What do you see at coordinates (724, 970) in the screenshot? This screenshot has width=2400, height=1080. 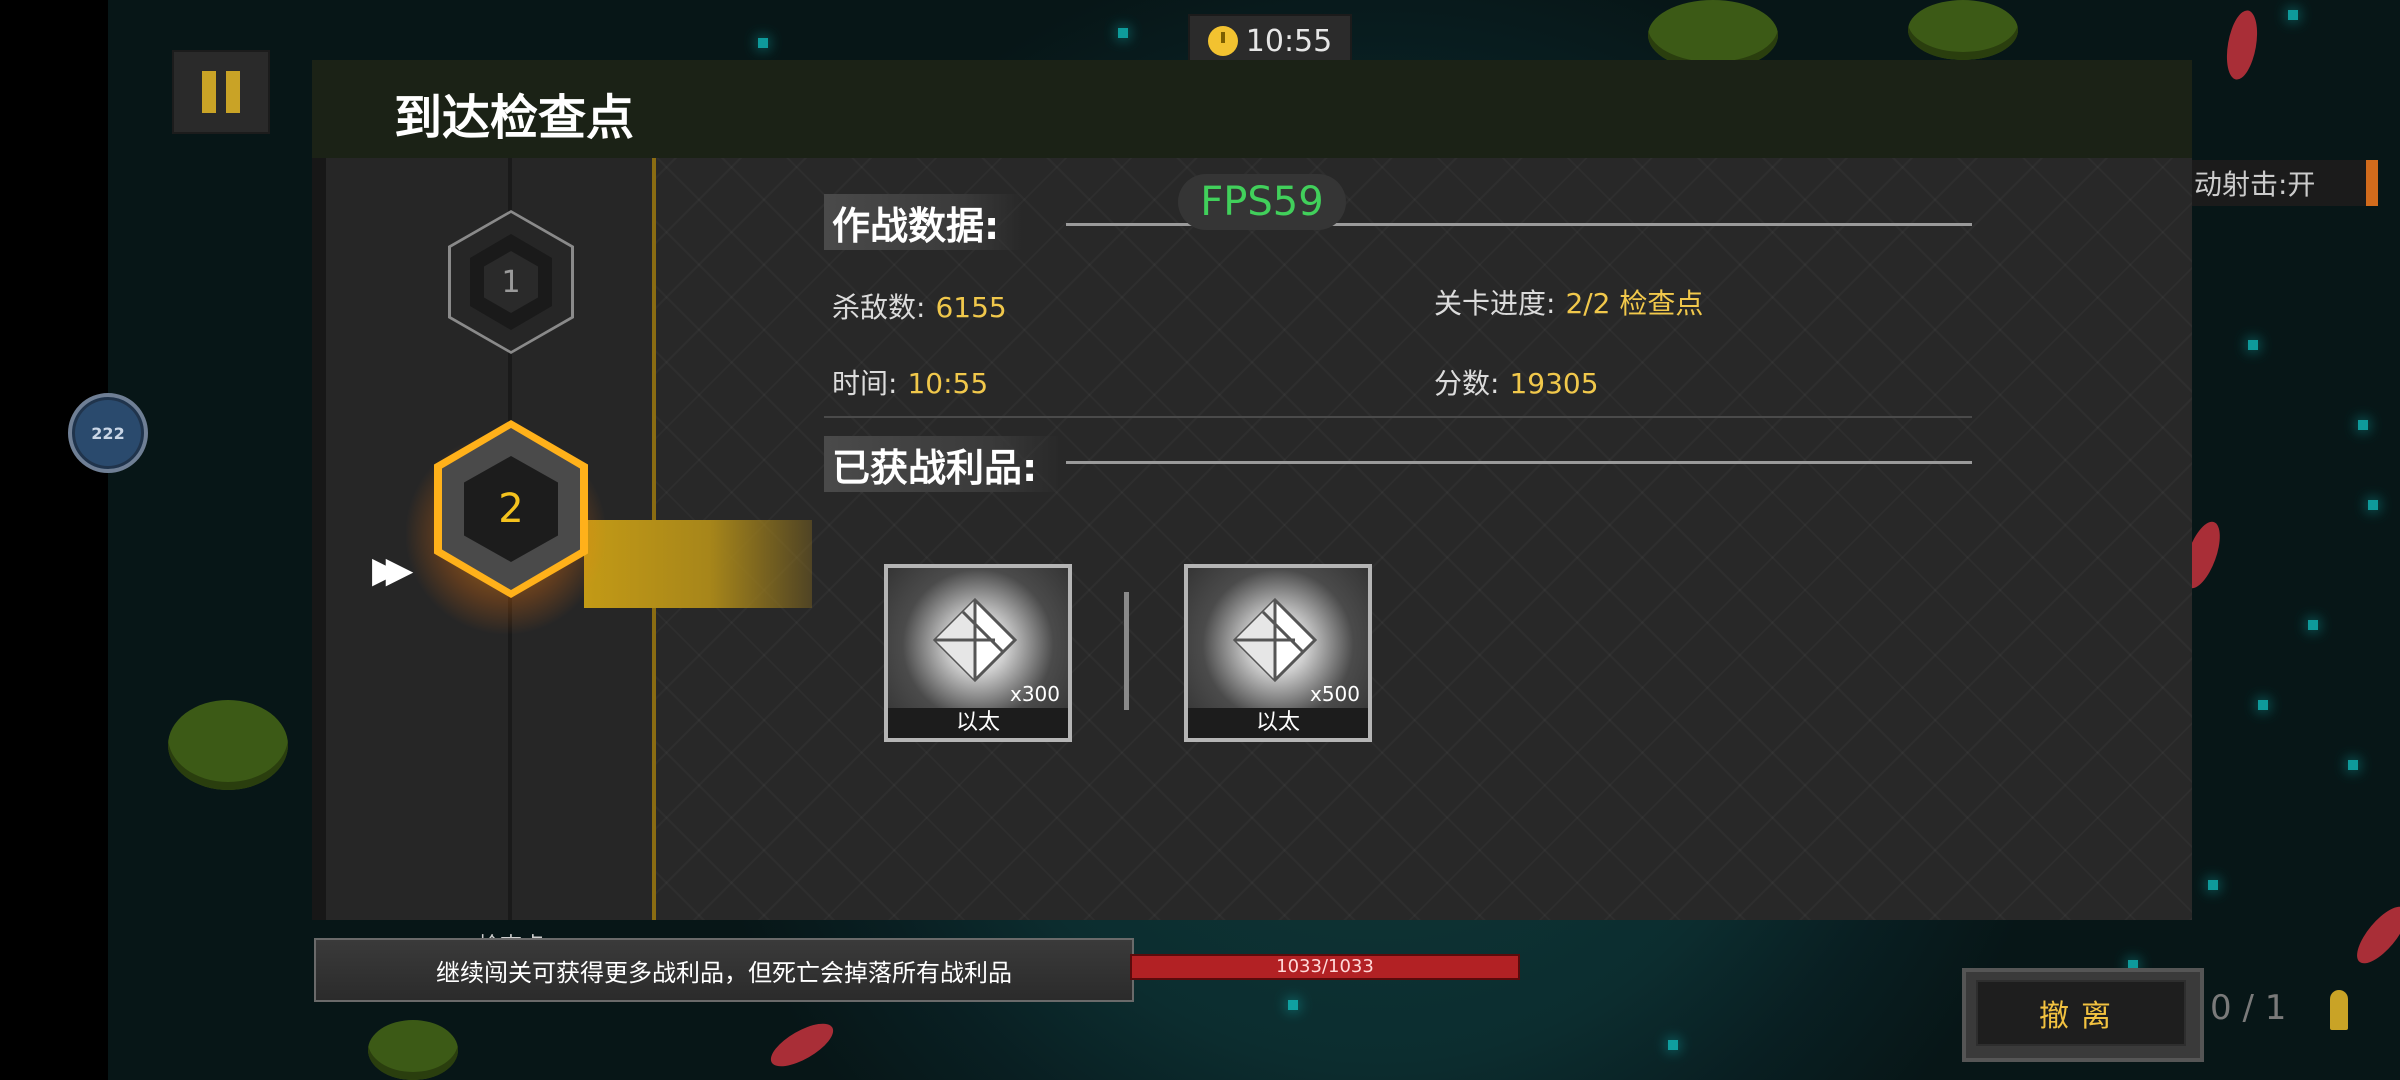 I see `warning-tip: 继续闯关可获得更多战利品，但死亡会掉落所有战利品` at bounding box center [724, 970].